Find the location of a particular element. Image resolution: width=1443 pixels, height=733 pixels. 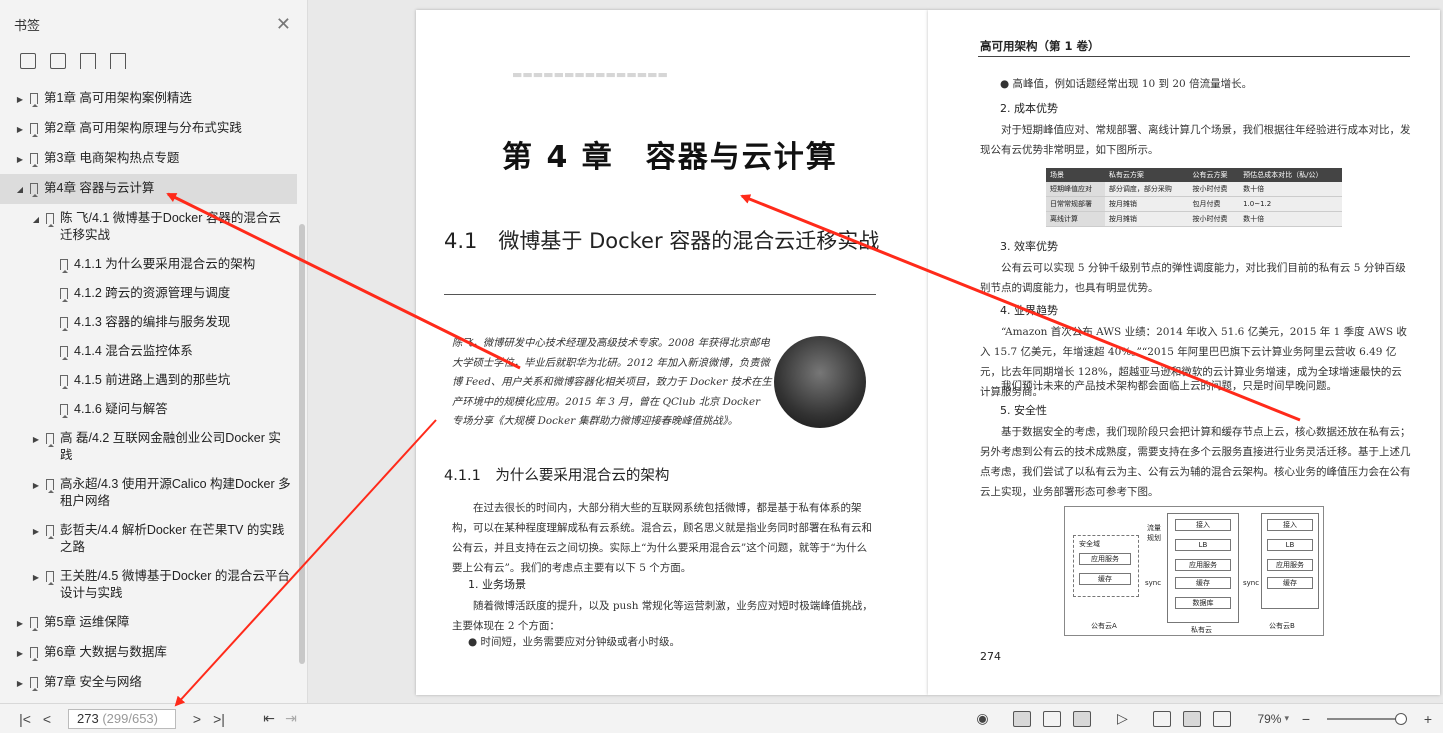

bookmark-item: ▶ 高永超/4.3 使用开源Calico 构建Docker 多租户网络 is located at coordinates (148, 493).